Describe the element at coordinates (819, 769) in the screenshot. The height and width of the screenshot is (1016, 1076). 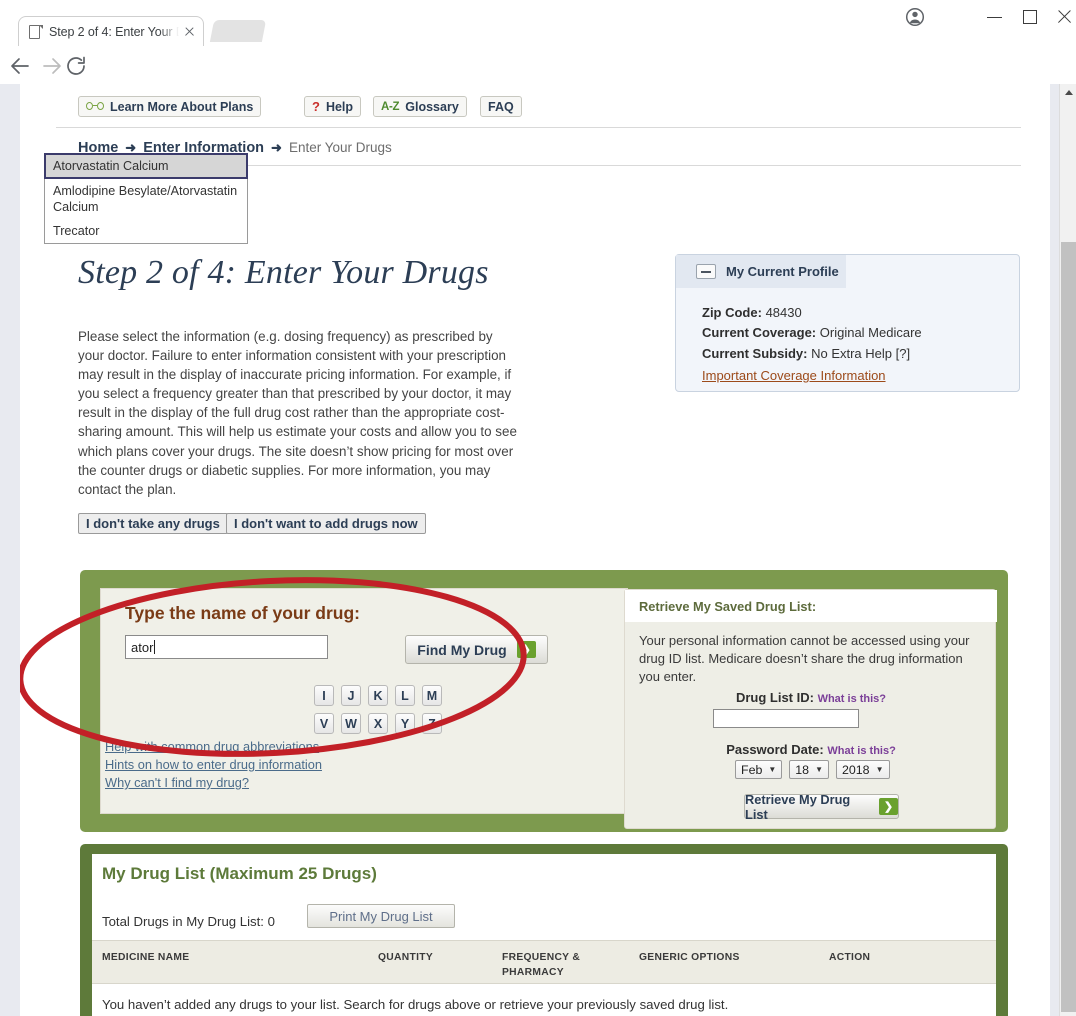
I see `chevron-down-icon-2: ▼` at that location.